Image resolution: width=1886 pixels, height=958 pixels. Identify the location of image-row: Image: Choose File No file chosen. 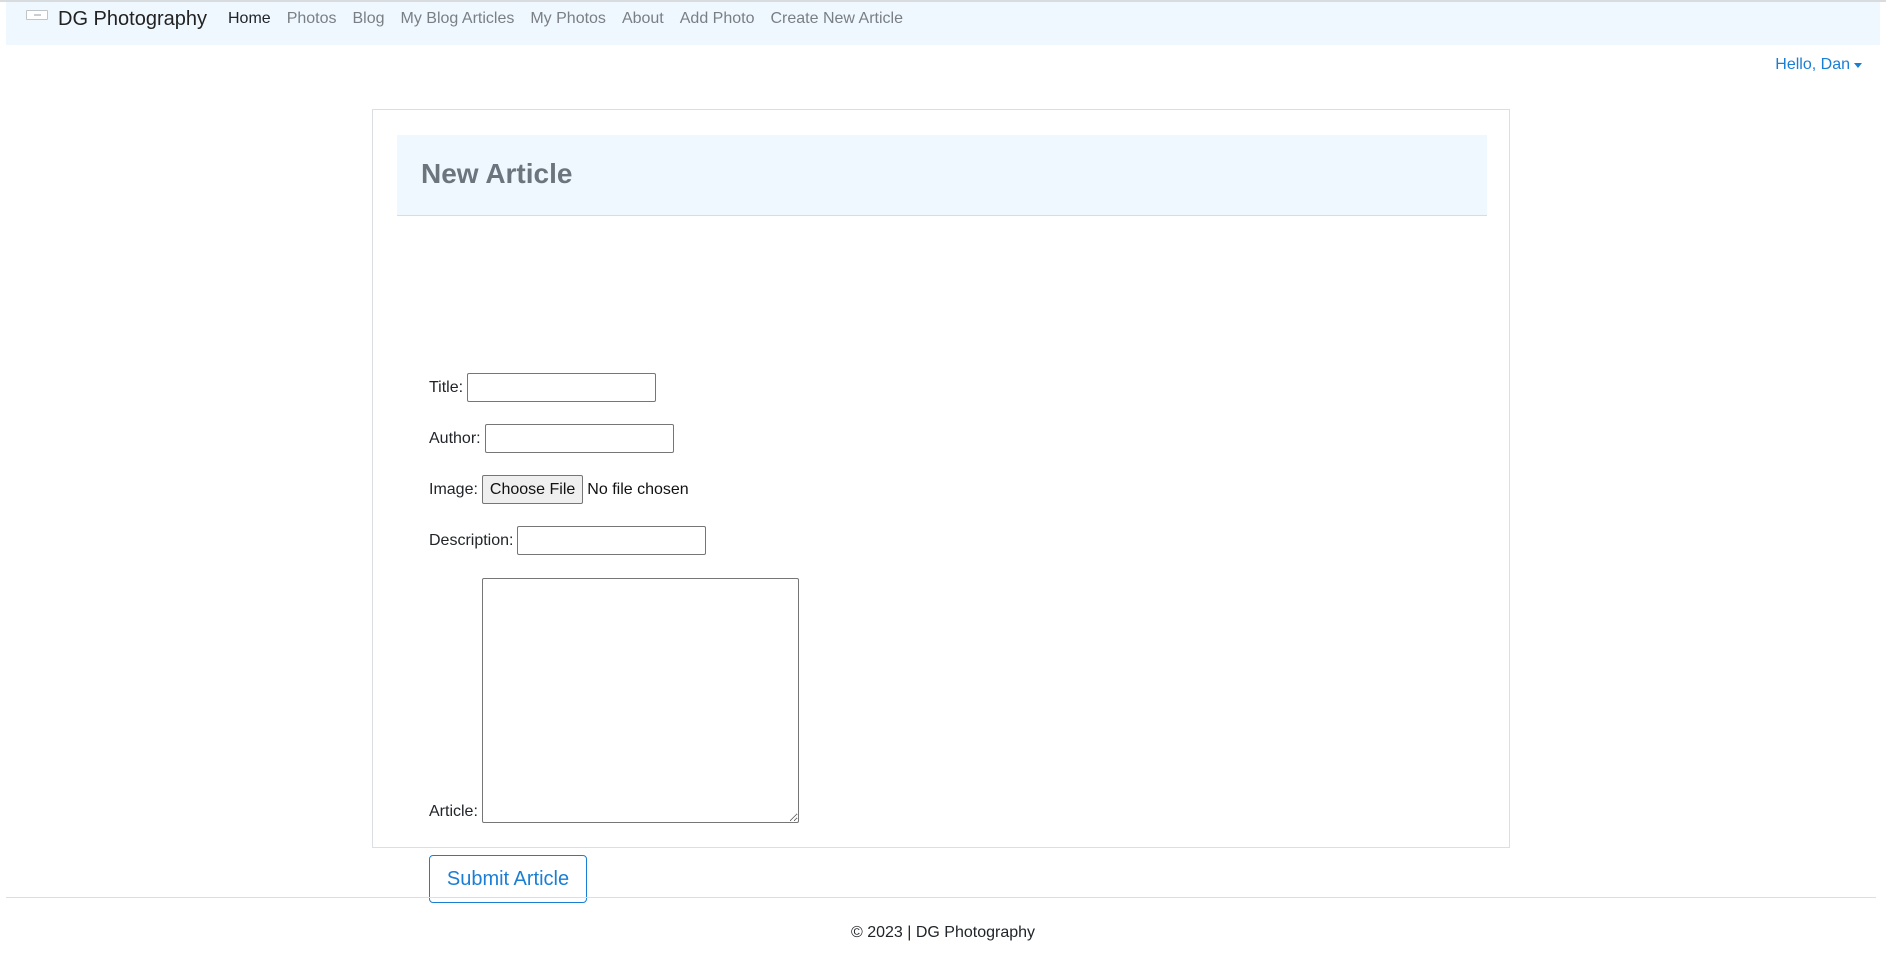
(559, 489).